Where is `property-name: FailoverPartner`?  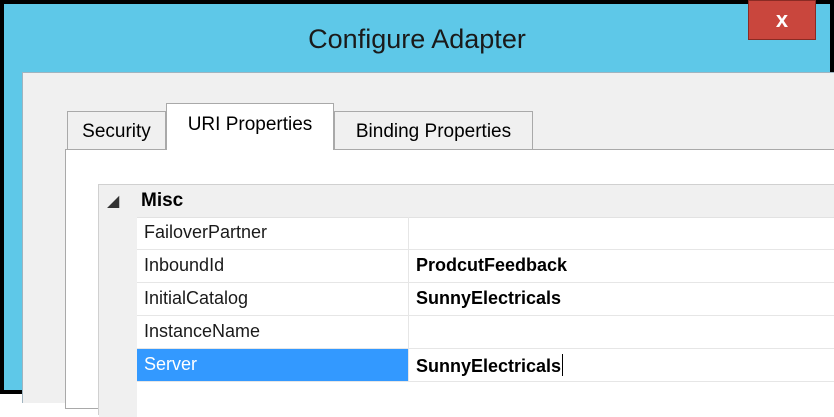 property-name: FailoverPartner is located at coordinates (273, 233).